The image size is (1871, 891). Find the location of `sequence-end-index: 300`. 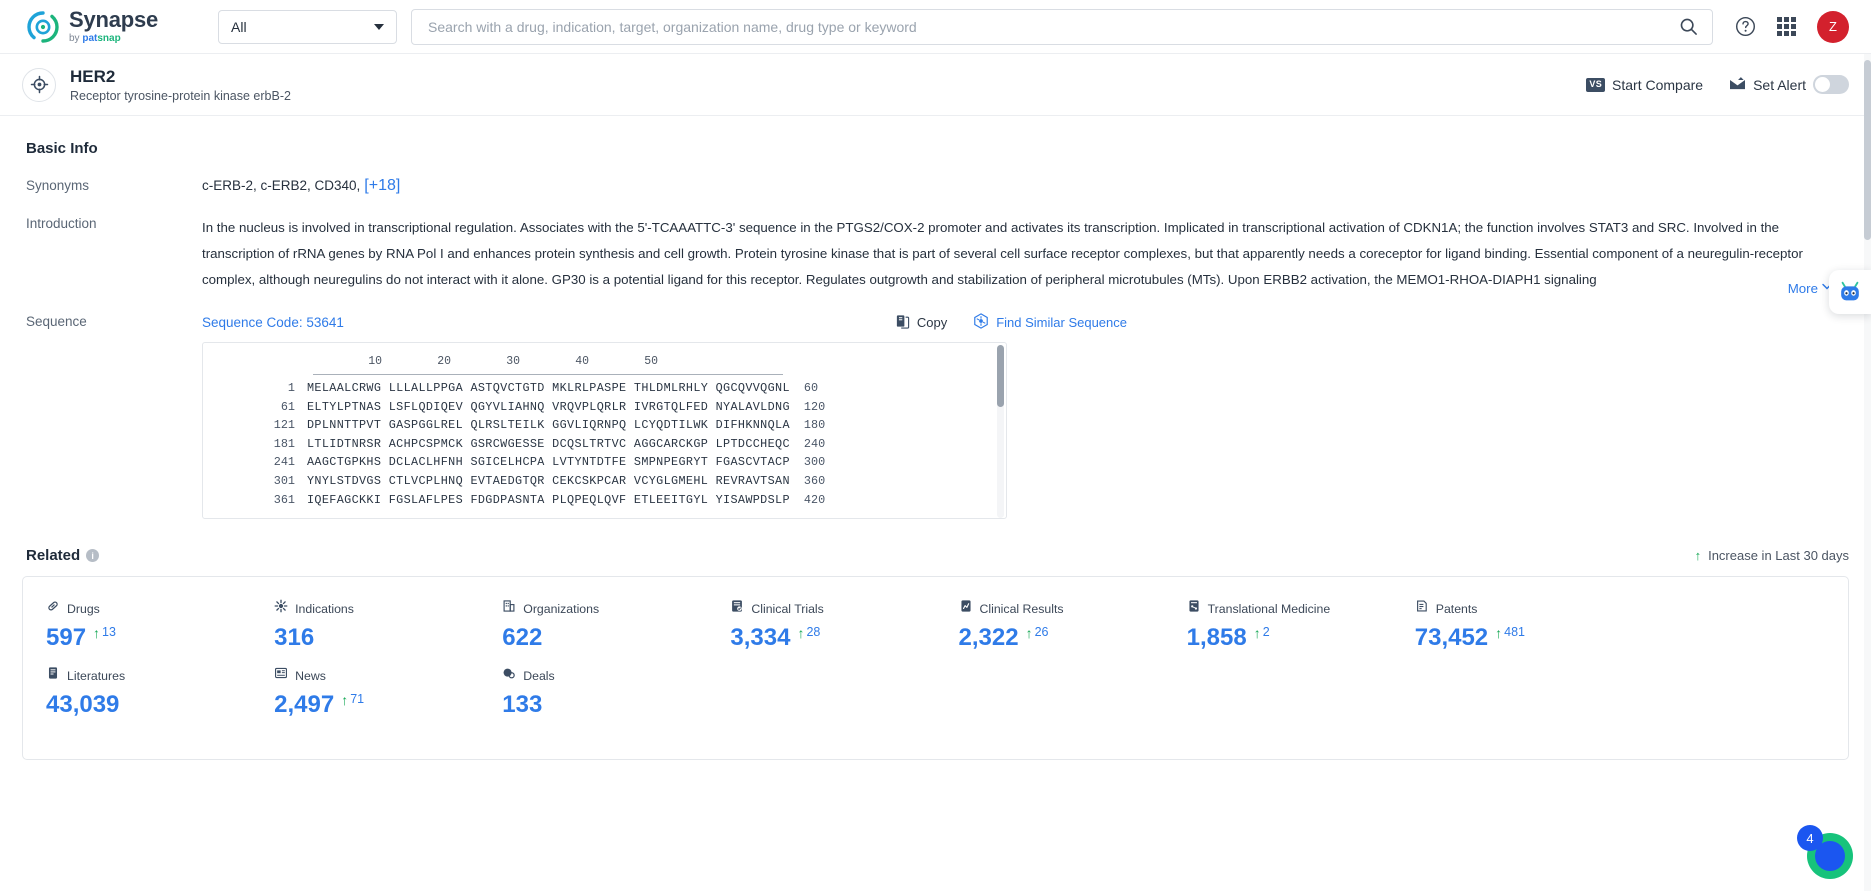

sequence-end-index: 300 is located at coordinates (814, 462).